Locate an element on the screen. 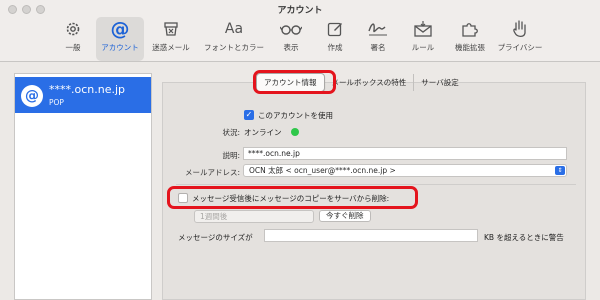  description-field: ****.ocn.ne.jp is located at coordinates (405, 153).